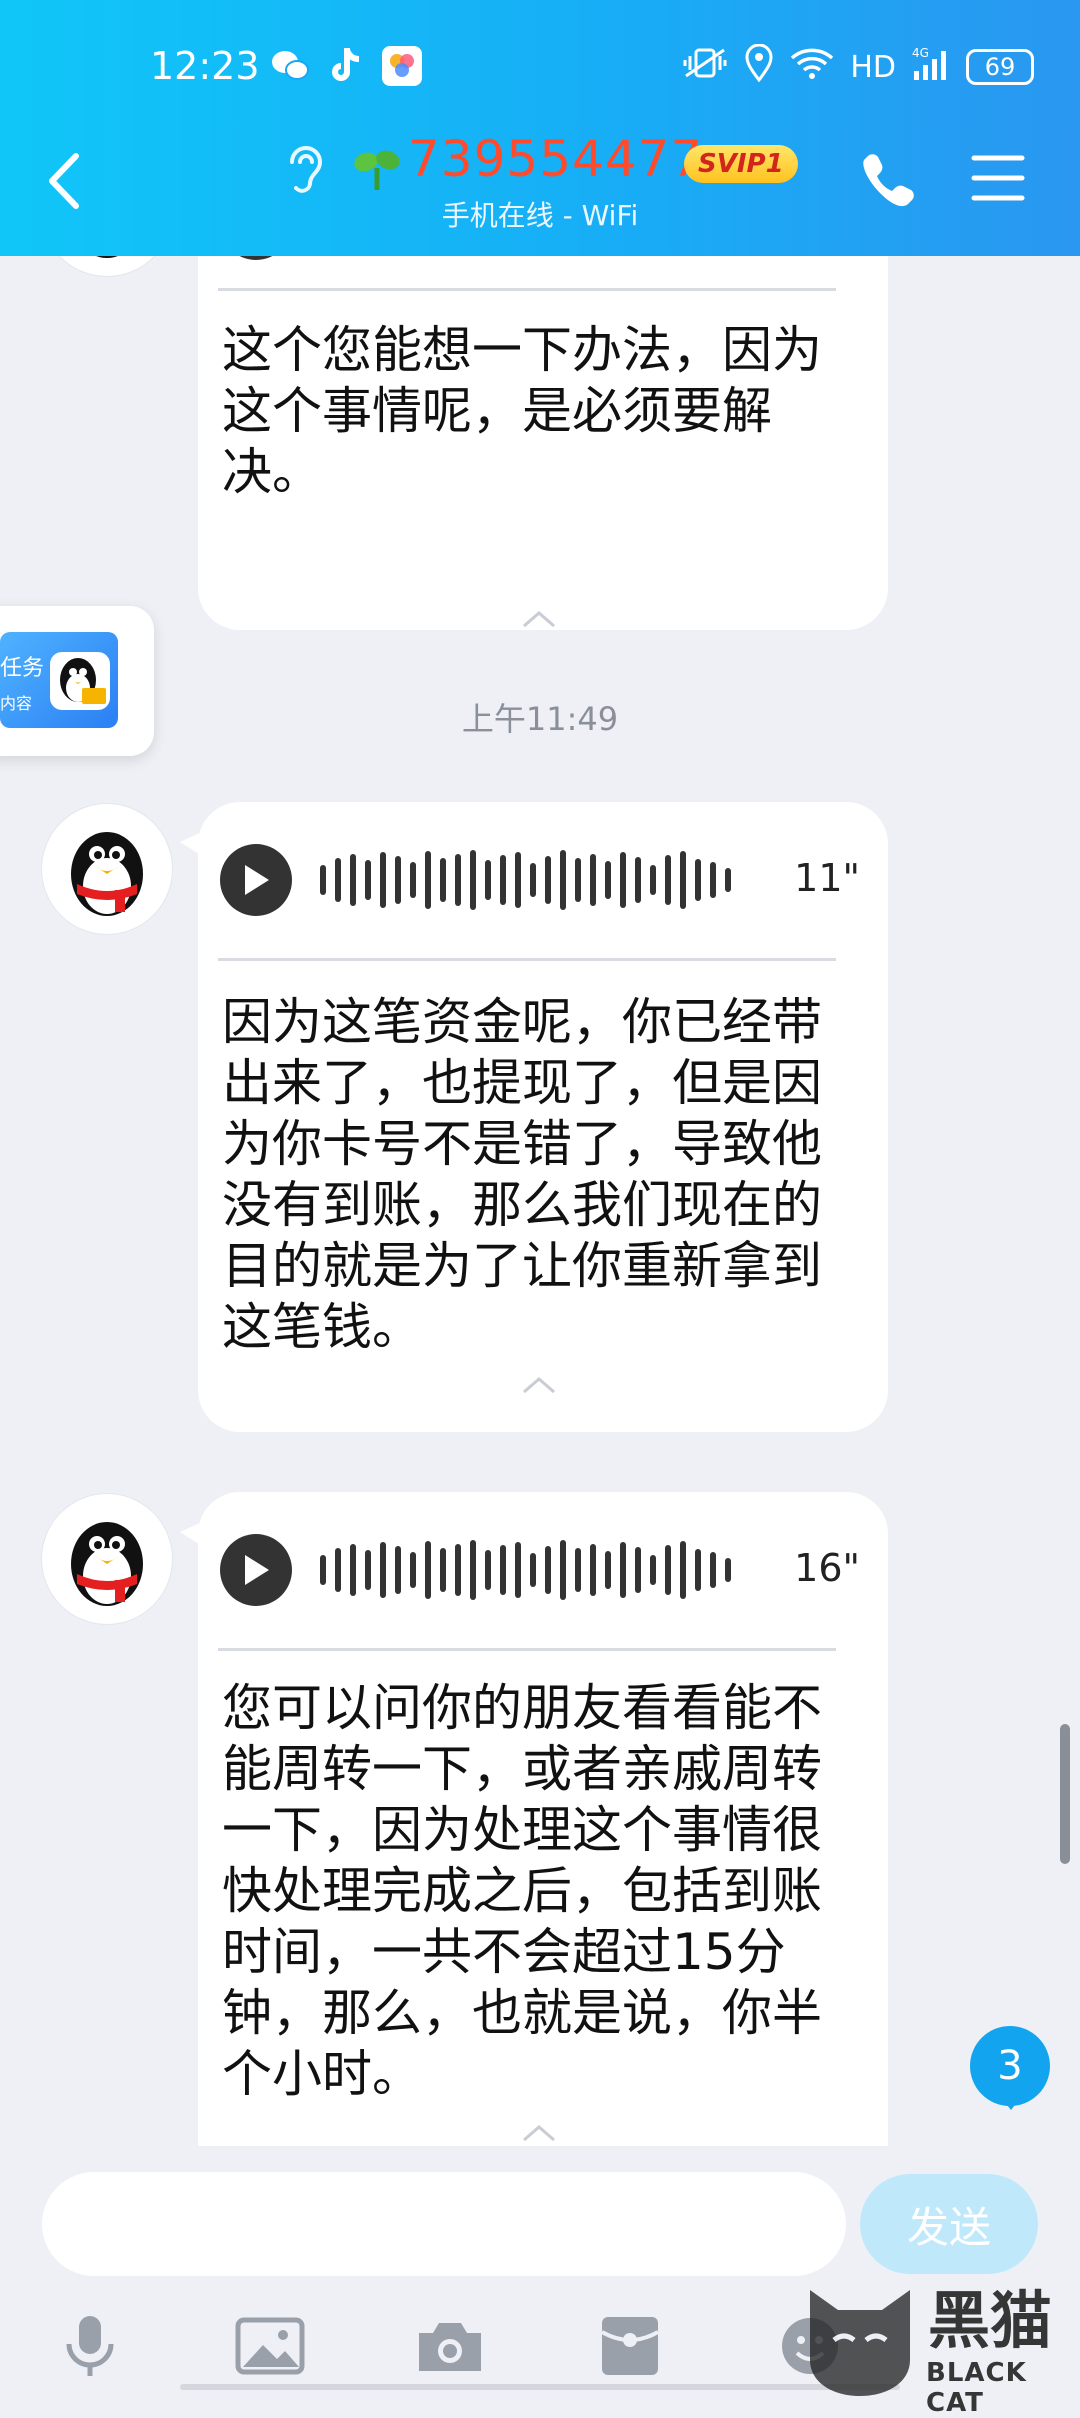 This screenshot has height=2418, width=1080. Describe the element at coordinates (827, 878) in the screenshot. I see `voice-duration: 11"` at that location.